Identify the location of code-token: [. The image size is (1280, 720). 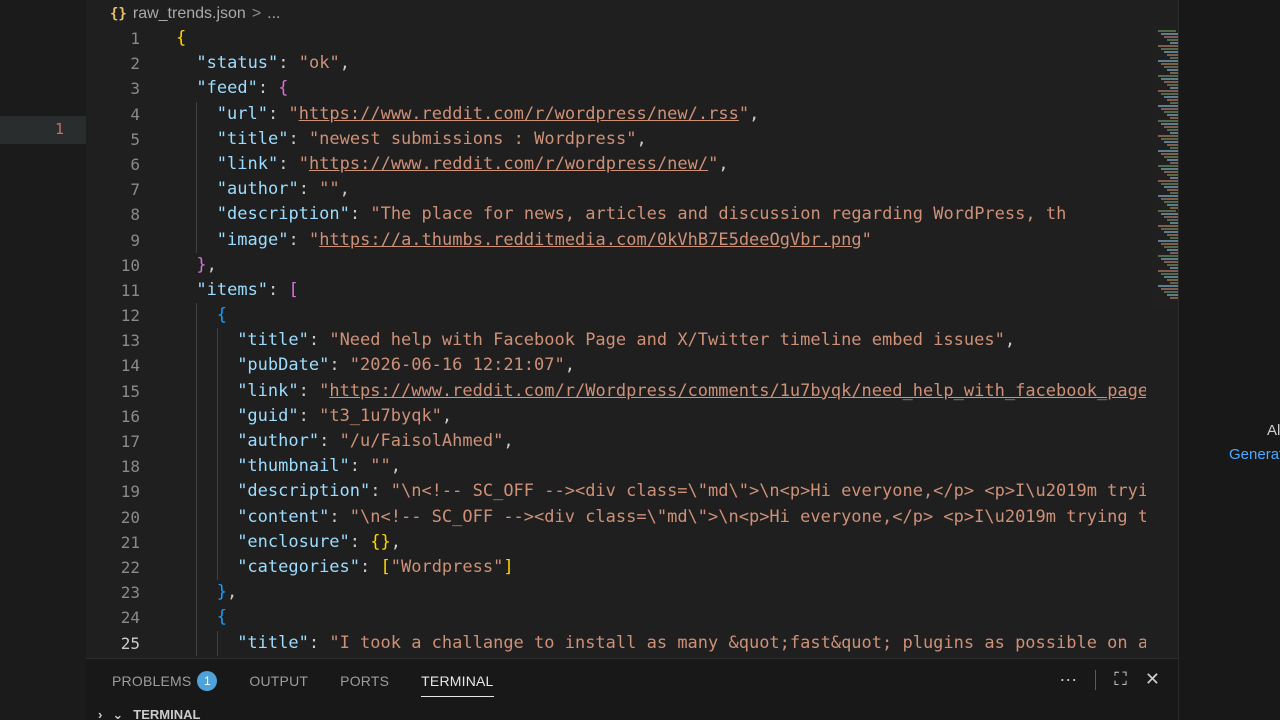
(293, 289).